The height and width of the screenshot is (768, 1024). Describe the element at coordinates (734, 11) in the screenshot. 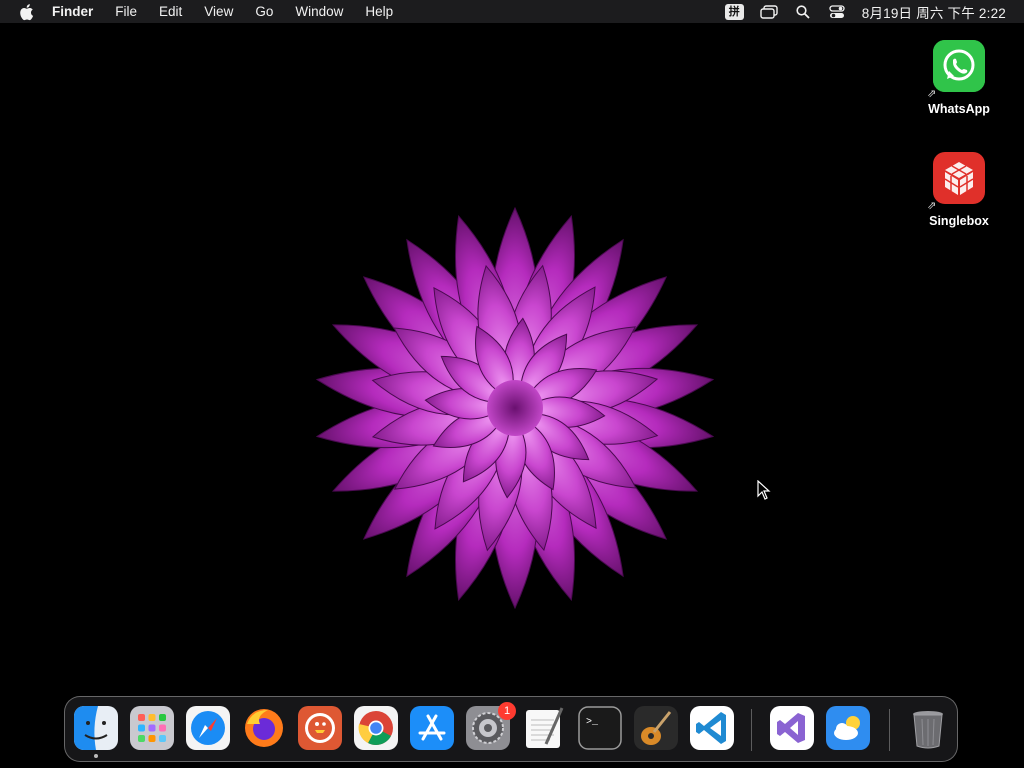

I see `input-method-indicator: 拼` at that location.